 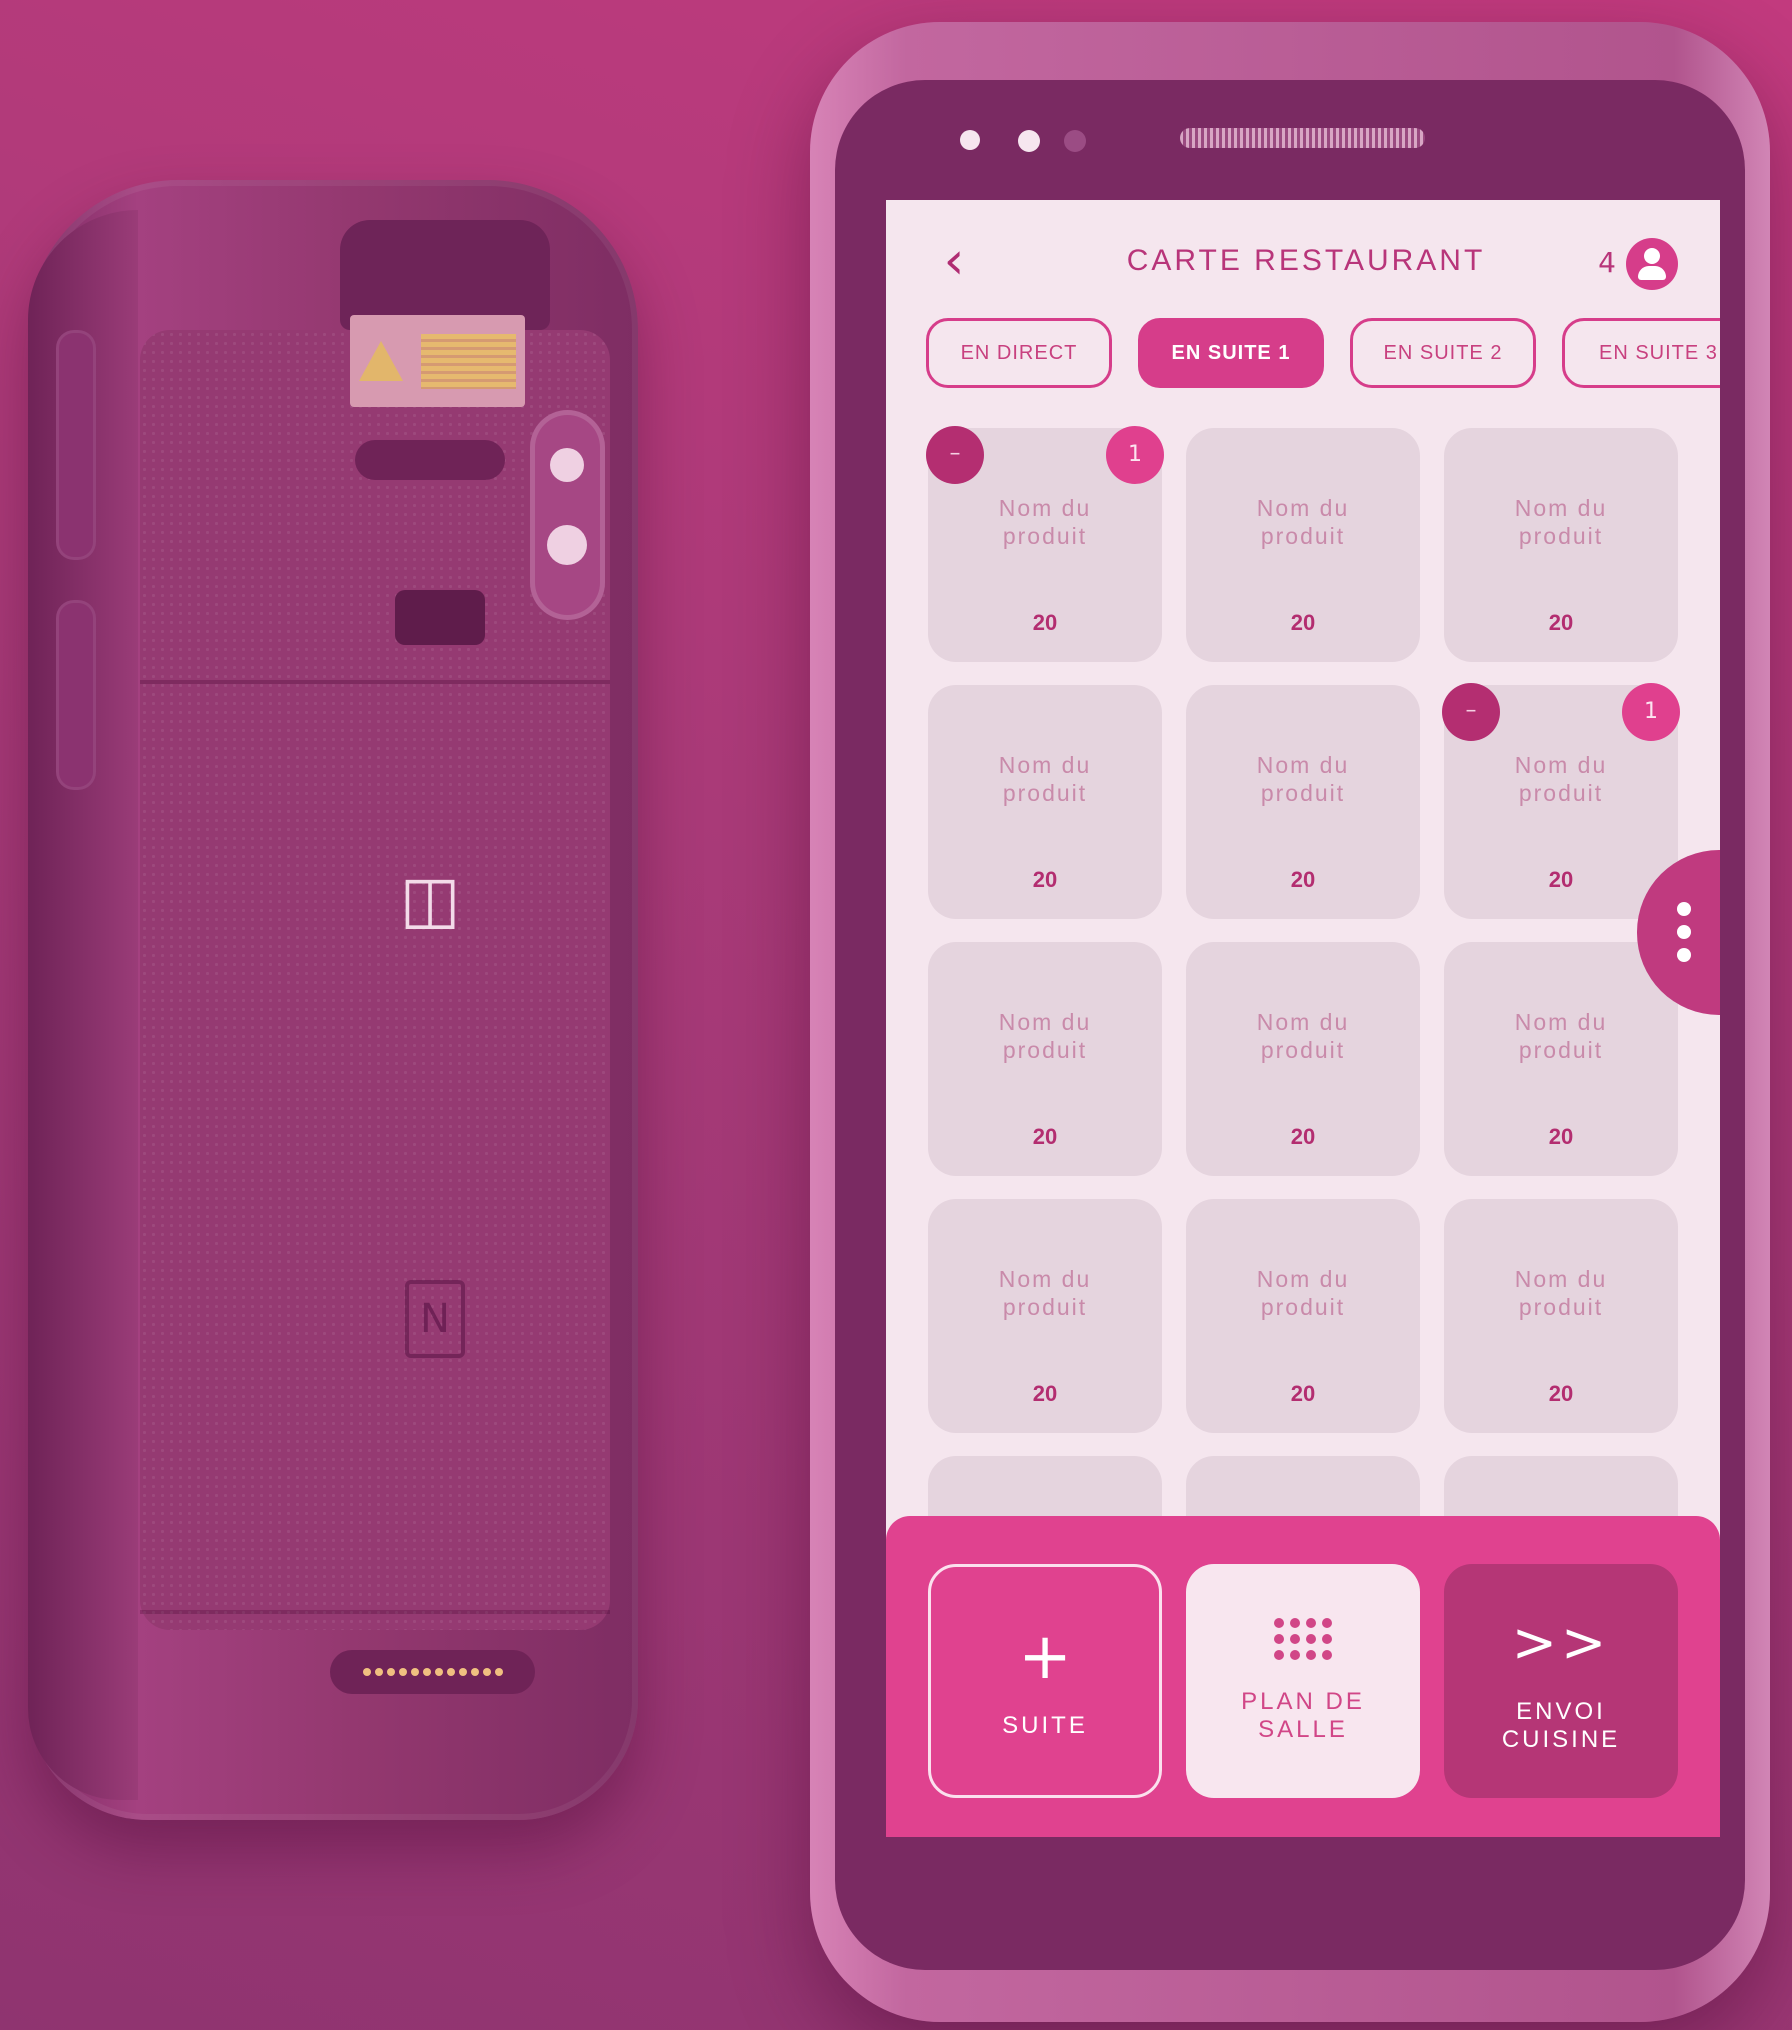 I want to click on side-volume-button, so click(x=76, y=445).